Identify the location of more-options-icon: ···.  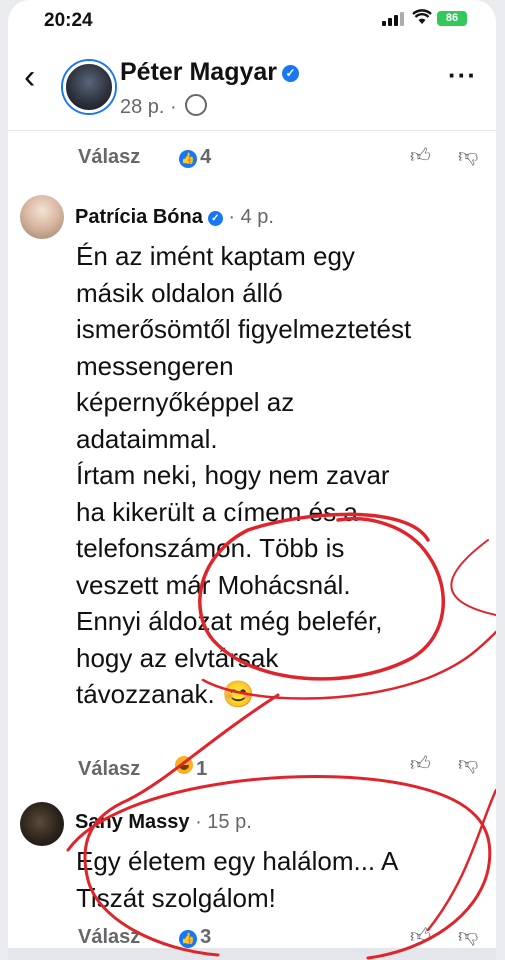
(462, 75).